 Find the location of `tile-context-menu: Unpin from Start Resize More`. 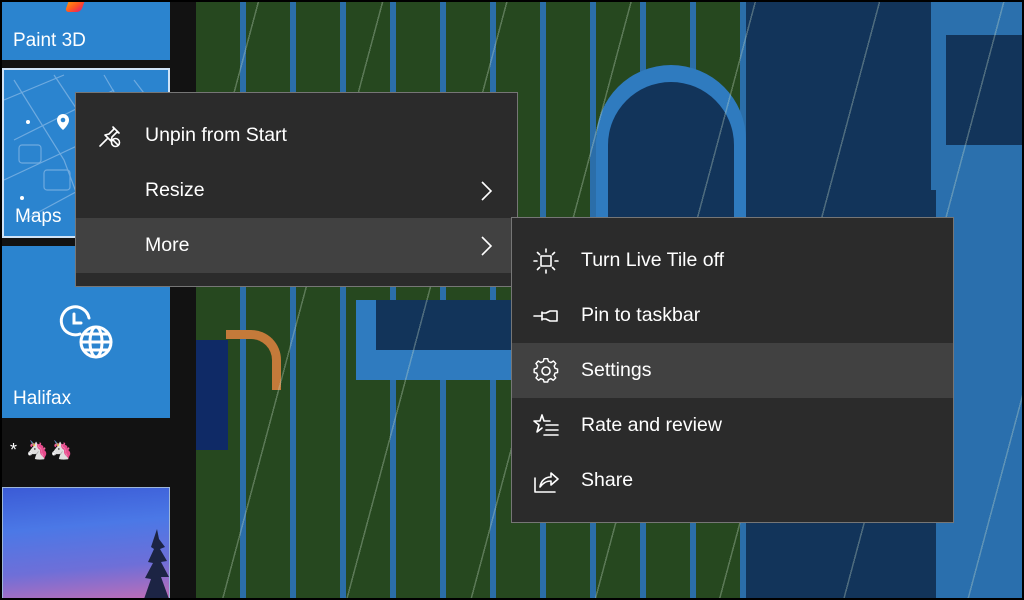

tile-context-menu: Unpin from Start Resize More is located at coordinates (296, 189).